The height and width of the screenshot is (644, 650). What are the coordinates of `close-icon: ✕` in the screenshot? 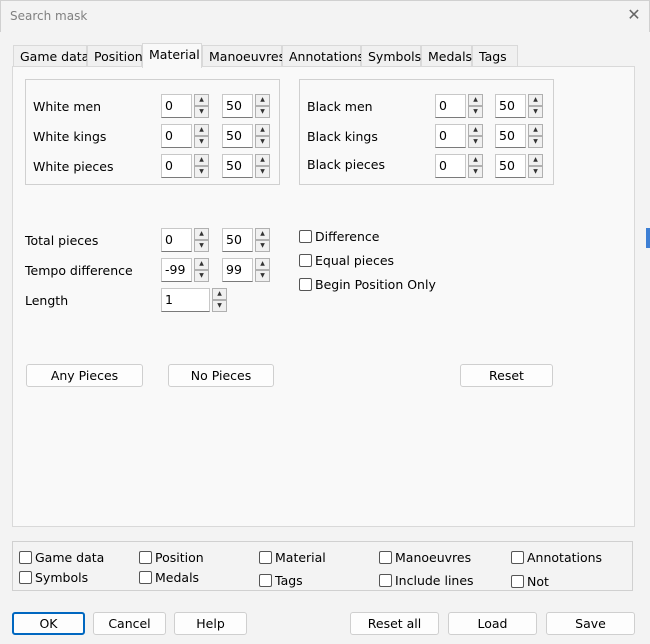 It's located at (634, 15).